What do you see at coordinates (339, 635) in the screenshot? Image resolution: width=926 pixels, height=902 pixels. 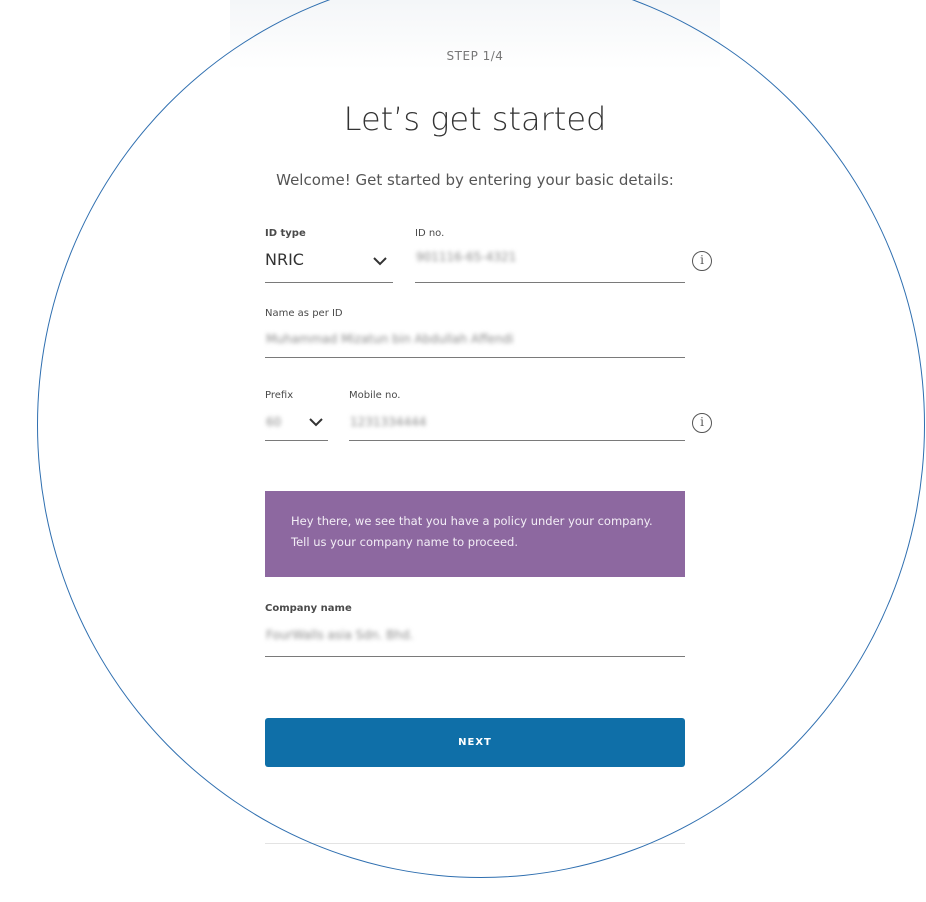 I see `company-name-value: FourWalls asia Sdn. Bhd.` at bounding box center [339, 635].